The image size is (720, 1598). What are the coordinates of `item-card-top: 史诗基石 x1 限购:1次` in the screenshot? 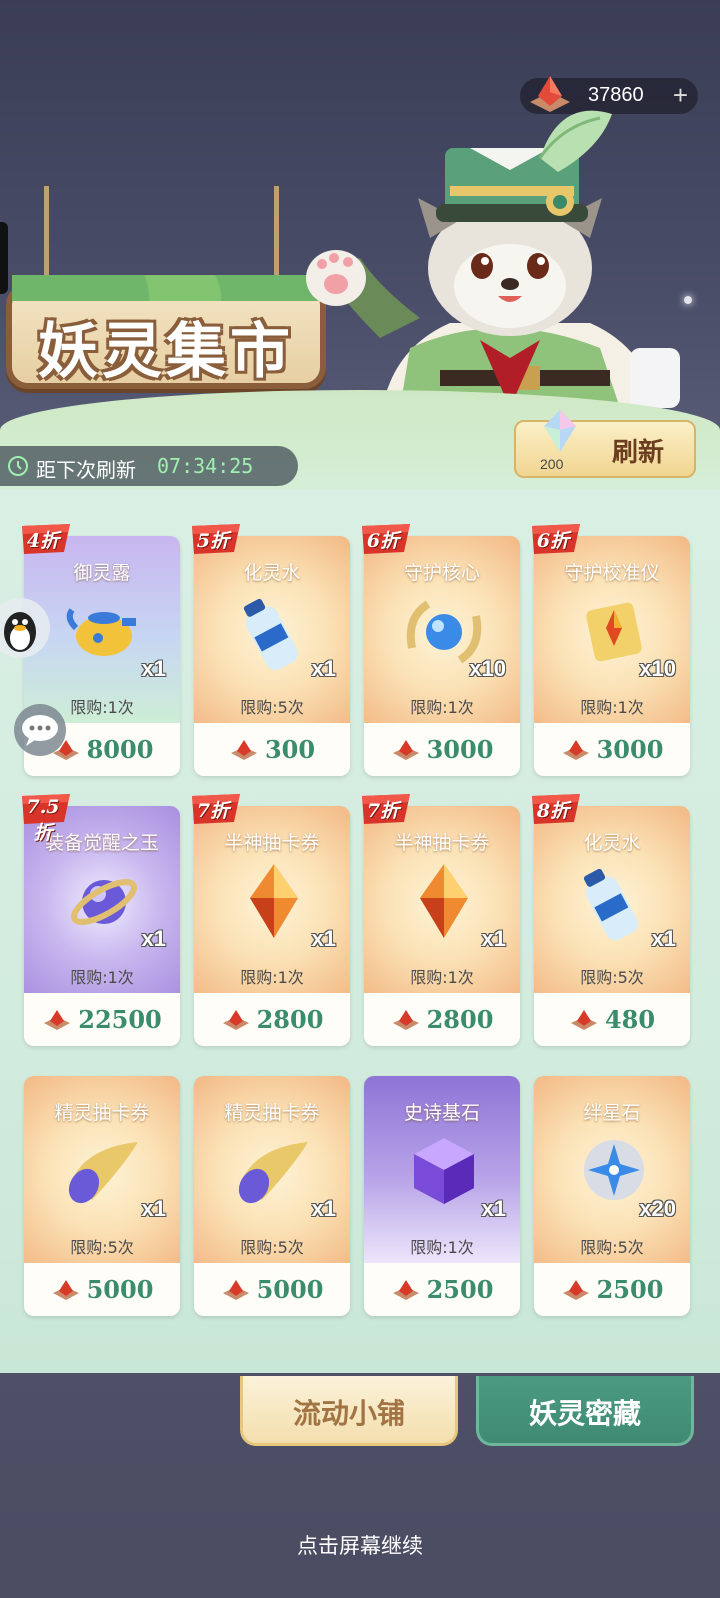 It's located at (442, 1169).